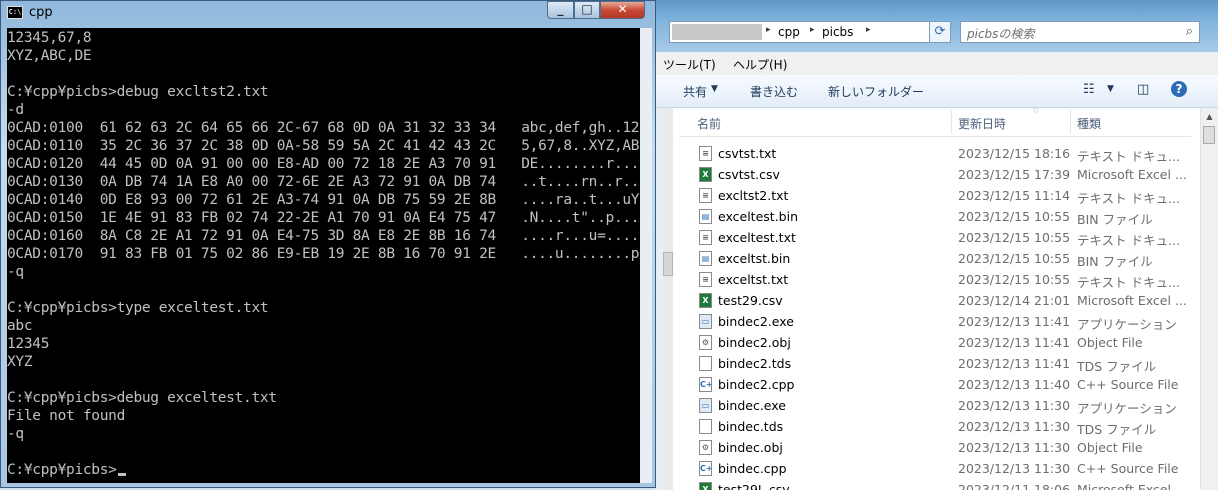 This screenshot has width=1218, height=490. I want to click on maximize-button: □, so click(587, 10).